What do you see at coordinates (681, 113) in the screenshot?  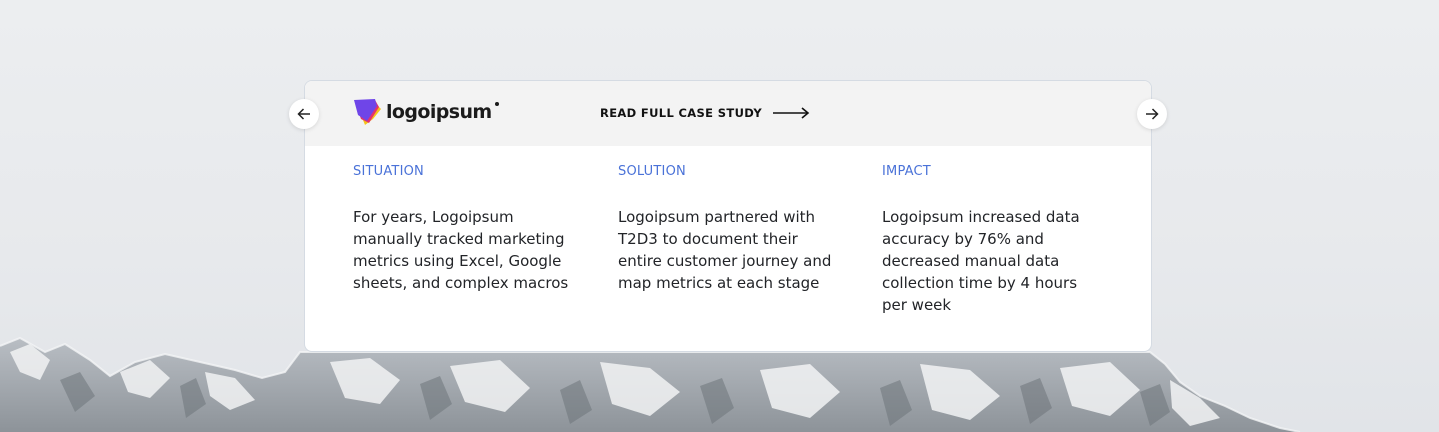 I see `read-case-study-label: READ FULL CASE STUDY` at bounding box center [681, 113].